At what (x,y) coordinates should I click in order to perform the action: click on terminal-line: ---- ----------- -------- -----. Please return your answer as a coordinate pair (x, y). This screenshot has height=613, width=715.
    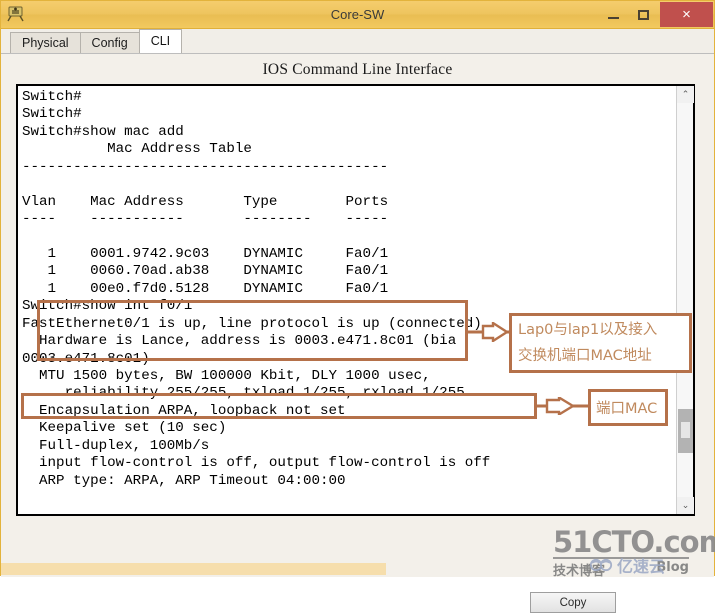
    Looking at the image, I should click on (205, 219).